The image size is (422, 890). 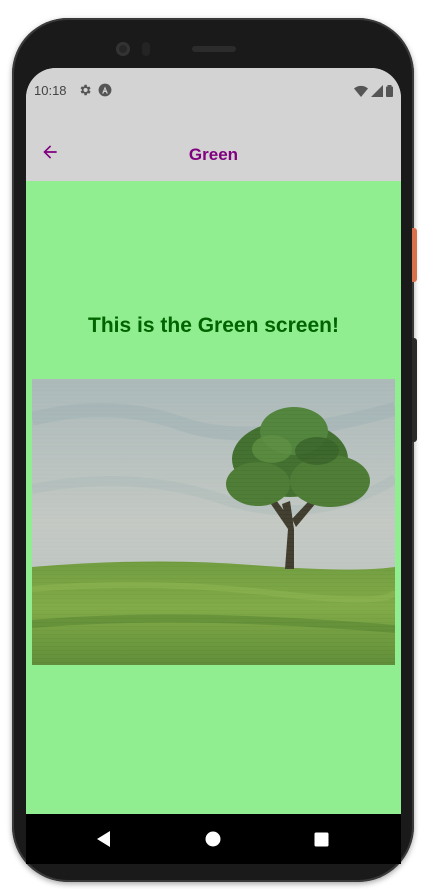 What do you see at coordinates (85, 90) in the screenshot?
I see `gear-icon` at bounding box center [85, 90].